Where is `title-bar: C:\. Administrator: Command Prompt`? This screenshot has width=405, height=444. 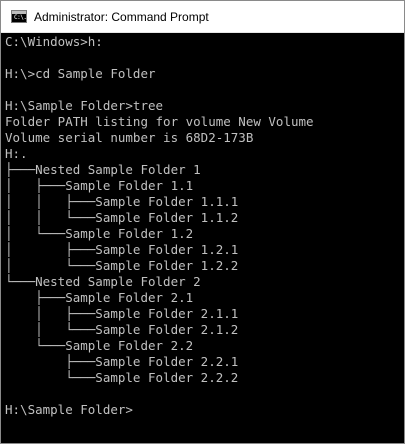 title-bar: C:\. Administrator: Command Prompt is located at coordinates (202, 17).